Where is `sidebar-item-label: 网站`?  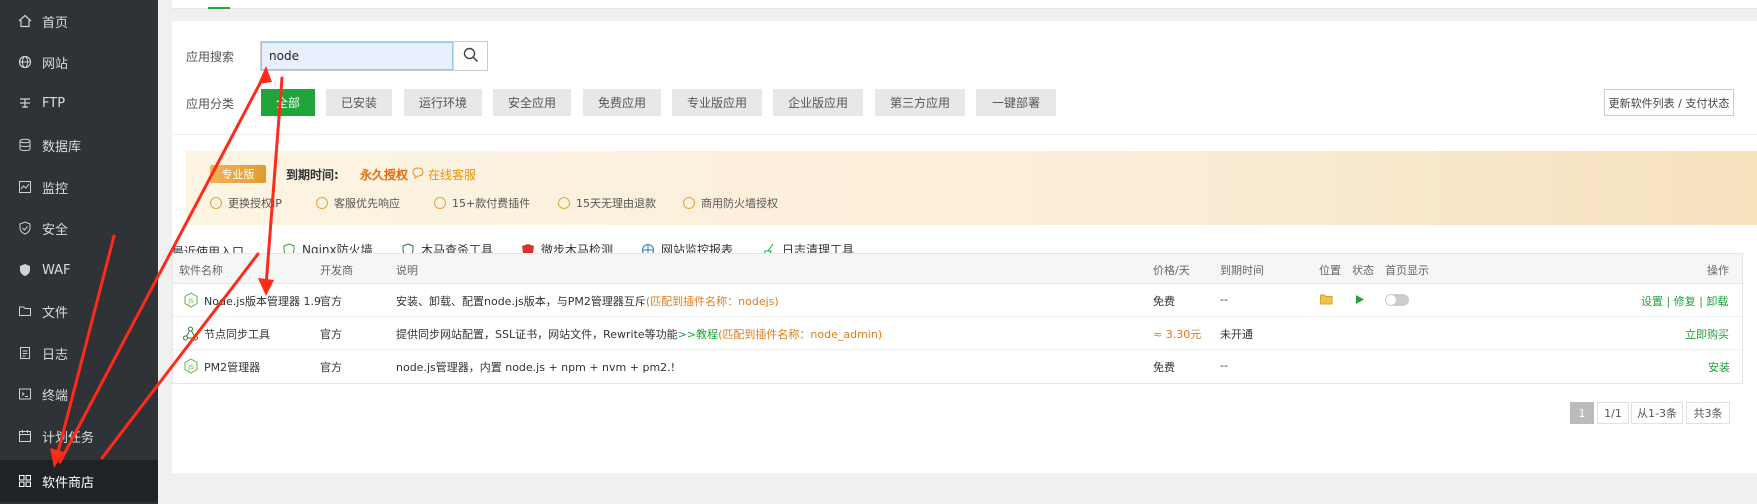
sidebar-item-label: 网站 is located at coordinates (55, 64).